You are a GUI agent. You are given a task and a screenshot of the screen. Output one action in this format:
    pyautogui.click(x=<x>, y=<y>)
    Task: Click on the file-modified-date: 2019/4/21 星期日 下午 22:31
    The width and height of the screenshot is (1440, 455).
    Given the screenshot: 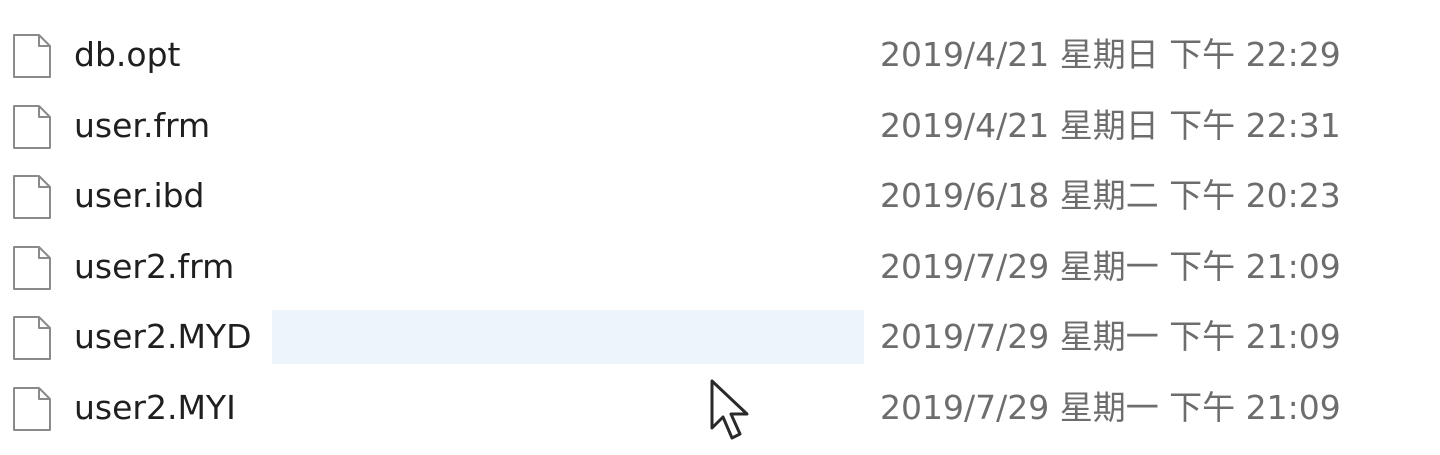 What is the action you would take?
    pyautogui.click(x=1110, y=125)
    